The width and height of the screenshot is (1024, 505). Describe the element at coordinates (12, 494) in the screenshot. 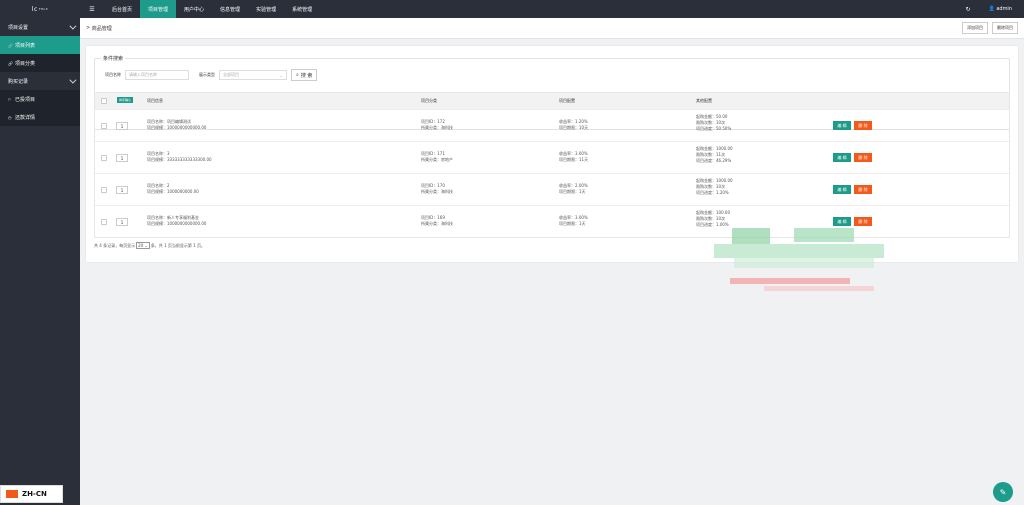

I see `flag-icon` at that location.